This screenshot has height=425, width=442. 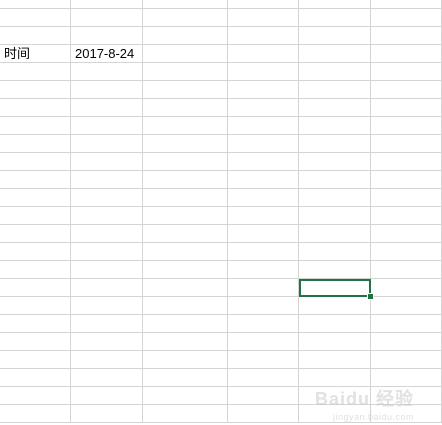 What do you see at coordinates (185, 54) in the screenshot?
I see `cell-r3-c2` at bounding box center [185, 54].